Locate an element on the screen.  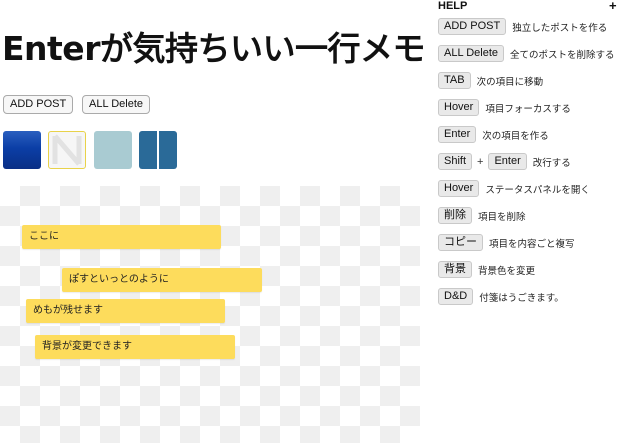
help-desc: 改行する is located at coordinates (551, 163).